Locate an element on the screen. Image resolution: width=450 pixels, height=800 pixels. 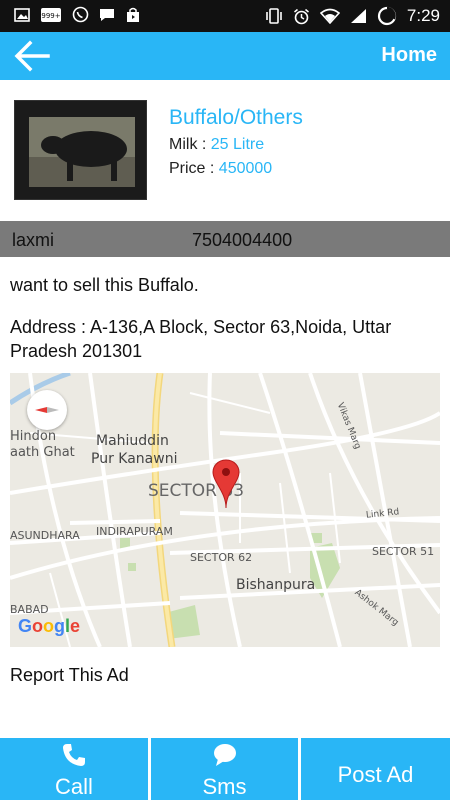
post-ad-button: Post Ad is located at coordinates (375, 769).